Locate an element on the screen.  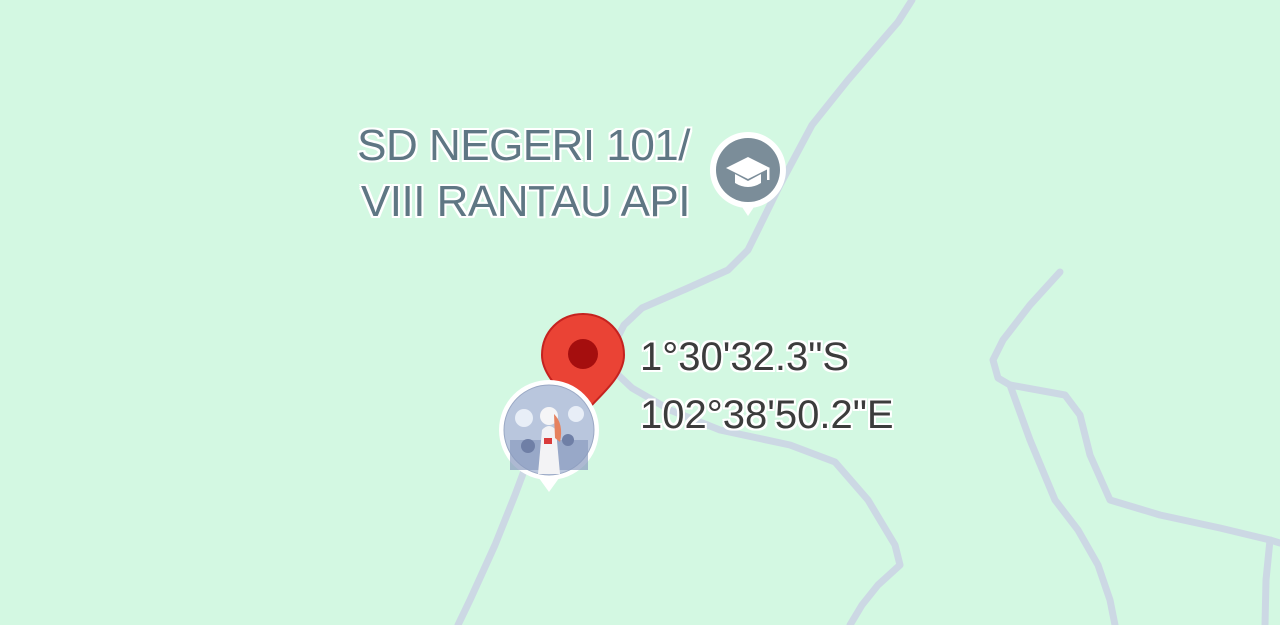
user-avatar-icon is located at coordinates (549, 438).